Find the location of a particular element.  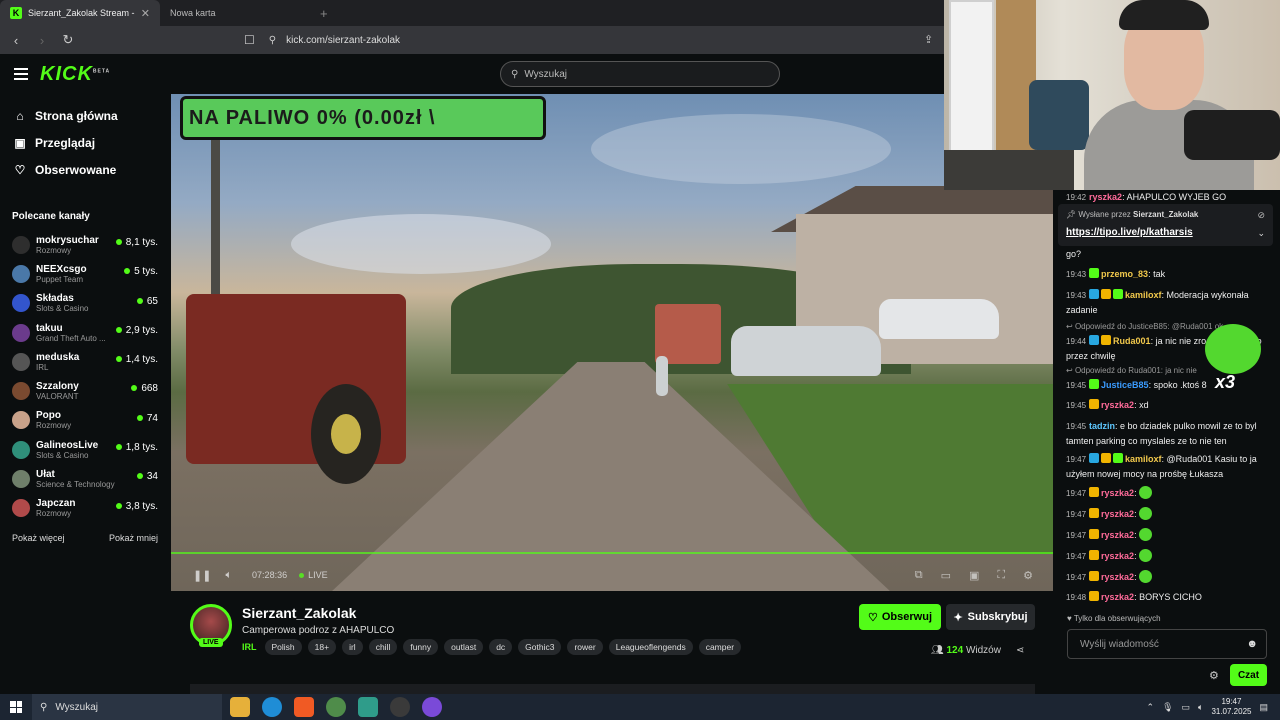

live-dot-icon is located at coordinates (118, 359).